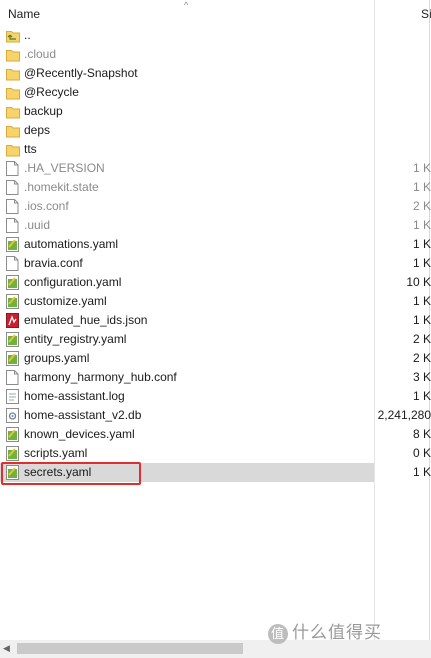 The image size is (431, 658). Describe the element at coordinates (51, 92) in the screenshot. I see `file-name: @Recycle` at that location.